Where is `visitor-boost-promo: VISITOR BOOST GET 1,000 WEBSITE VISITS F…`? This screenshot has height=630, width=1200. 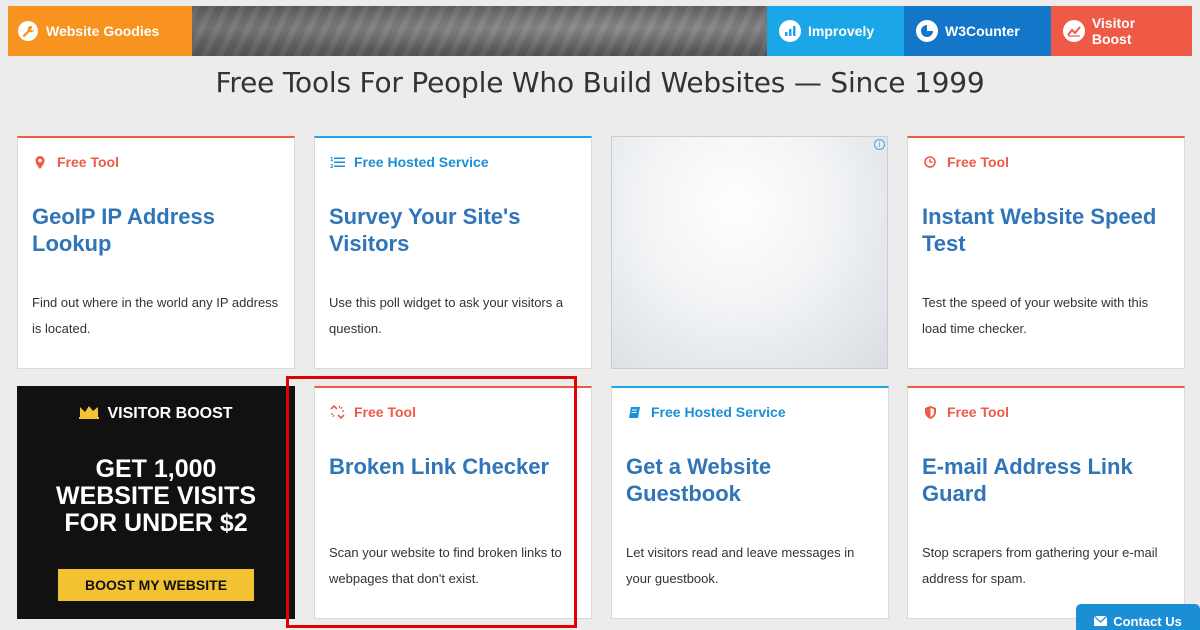
visitor-boost-promo: VISITOR BOOST GET 1,000 WEBSITE VISITS F… is located at coordinates (156, 502).